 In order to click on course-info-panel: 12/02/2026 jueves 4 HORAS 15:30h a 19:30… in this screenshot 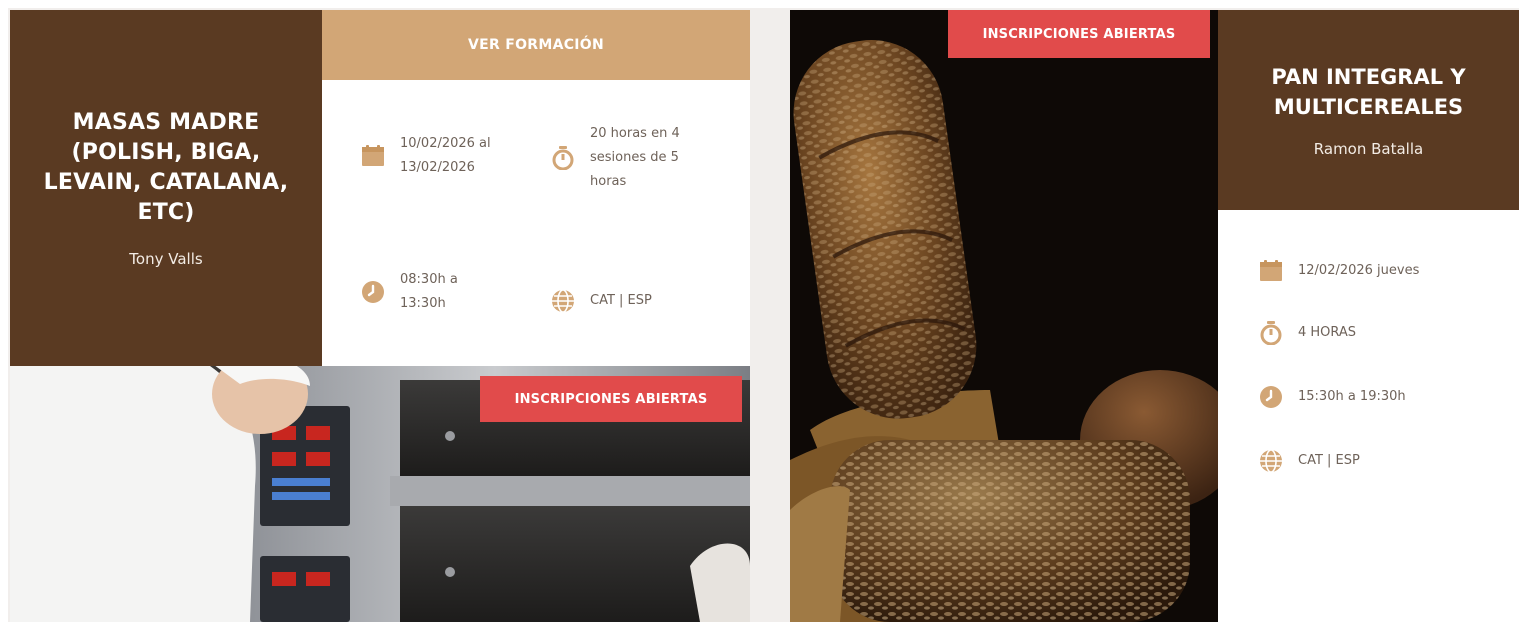, I will do `click(1368, 416)`.